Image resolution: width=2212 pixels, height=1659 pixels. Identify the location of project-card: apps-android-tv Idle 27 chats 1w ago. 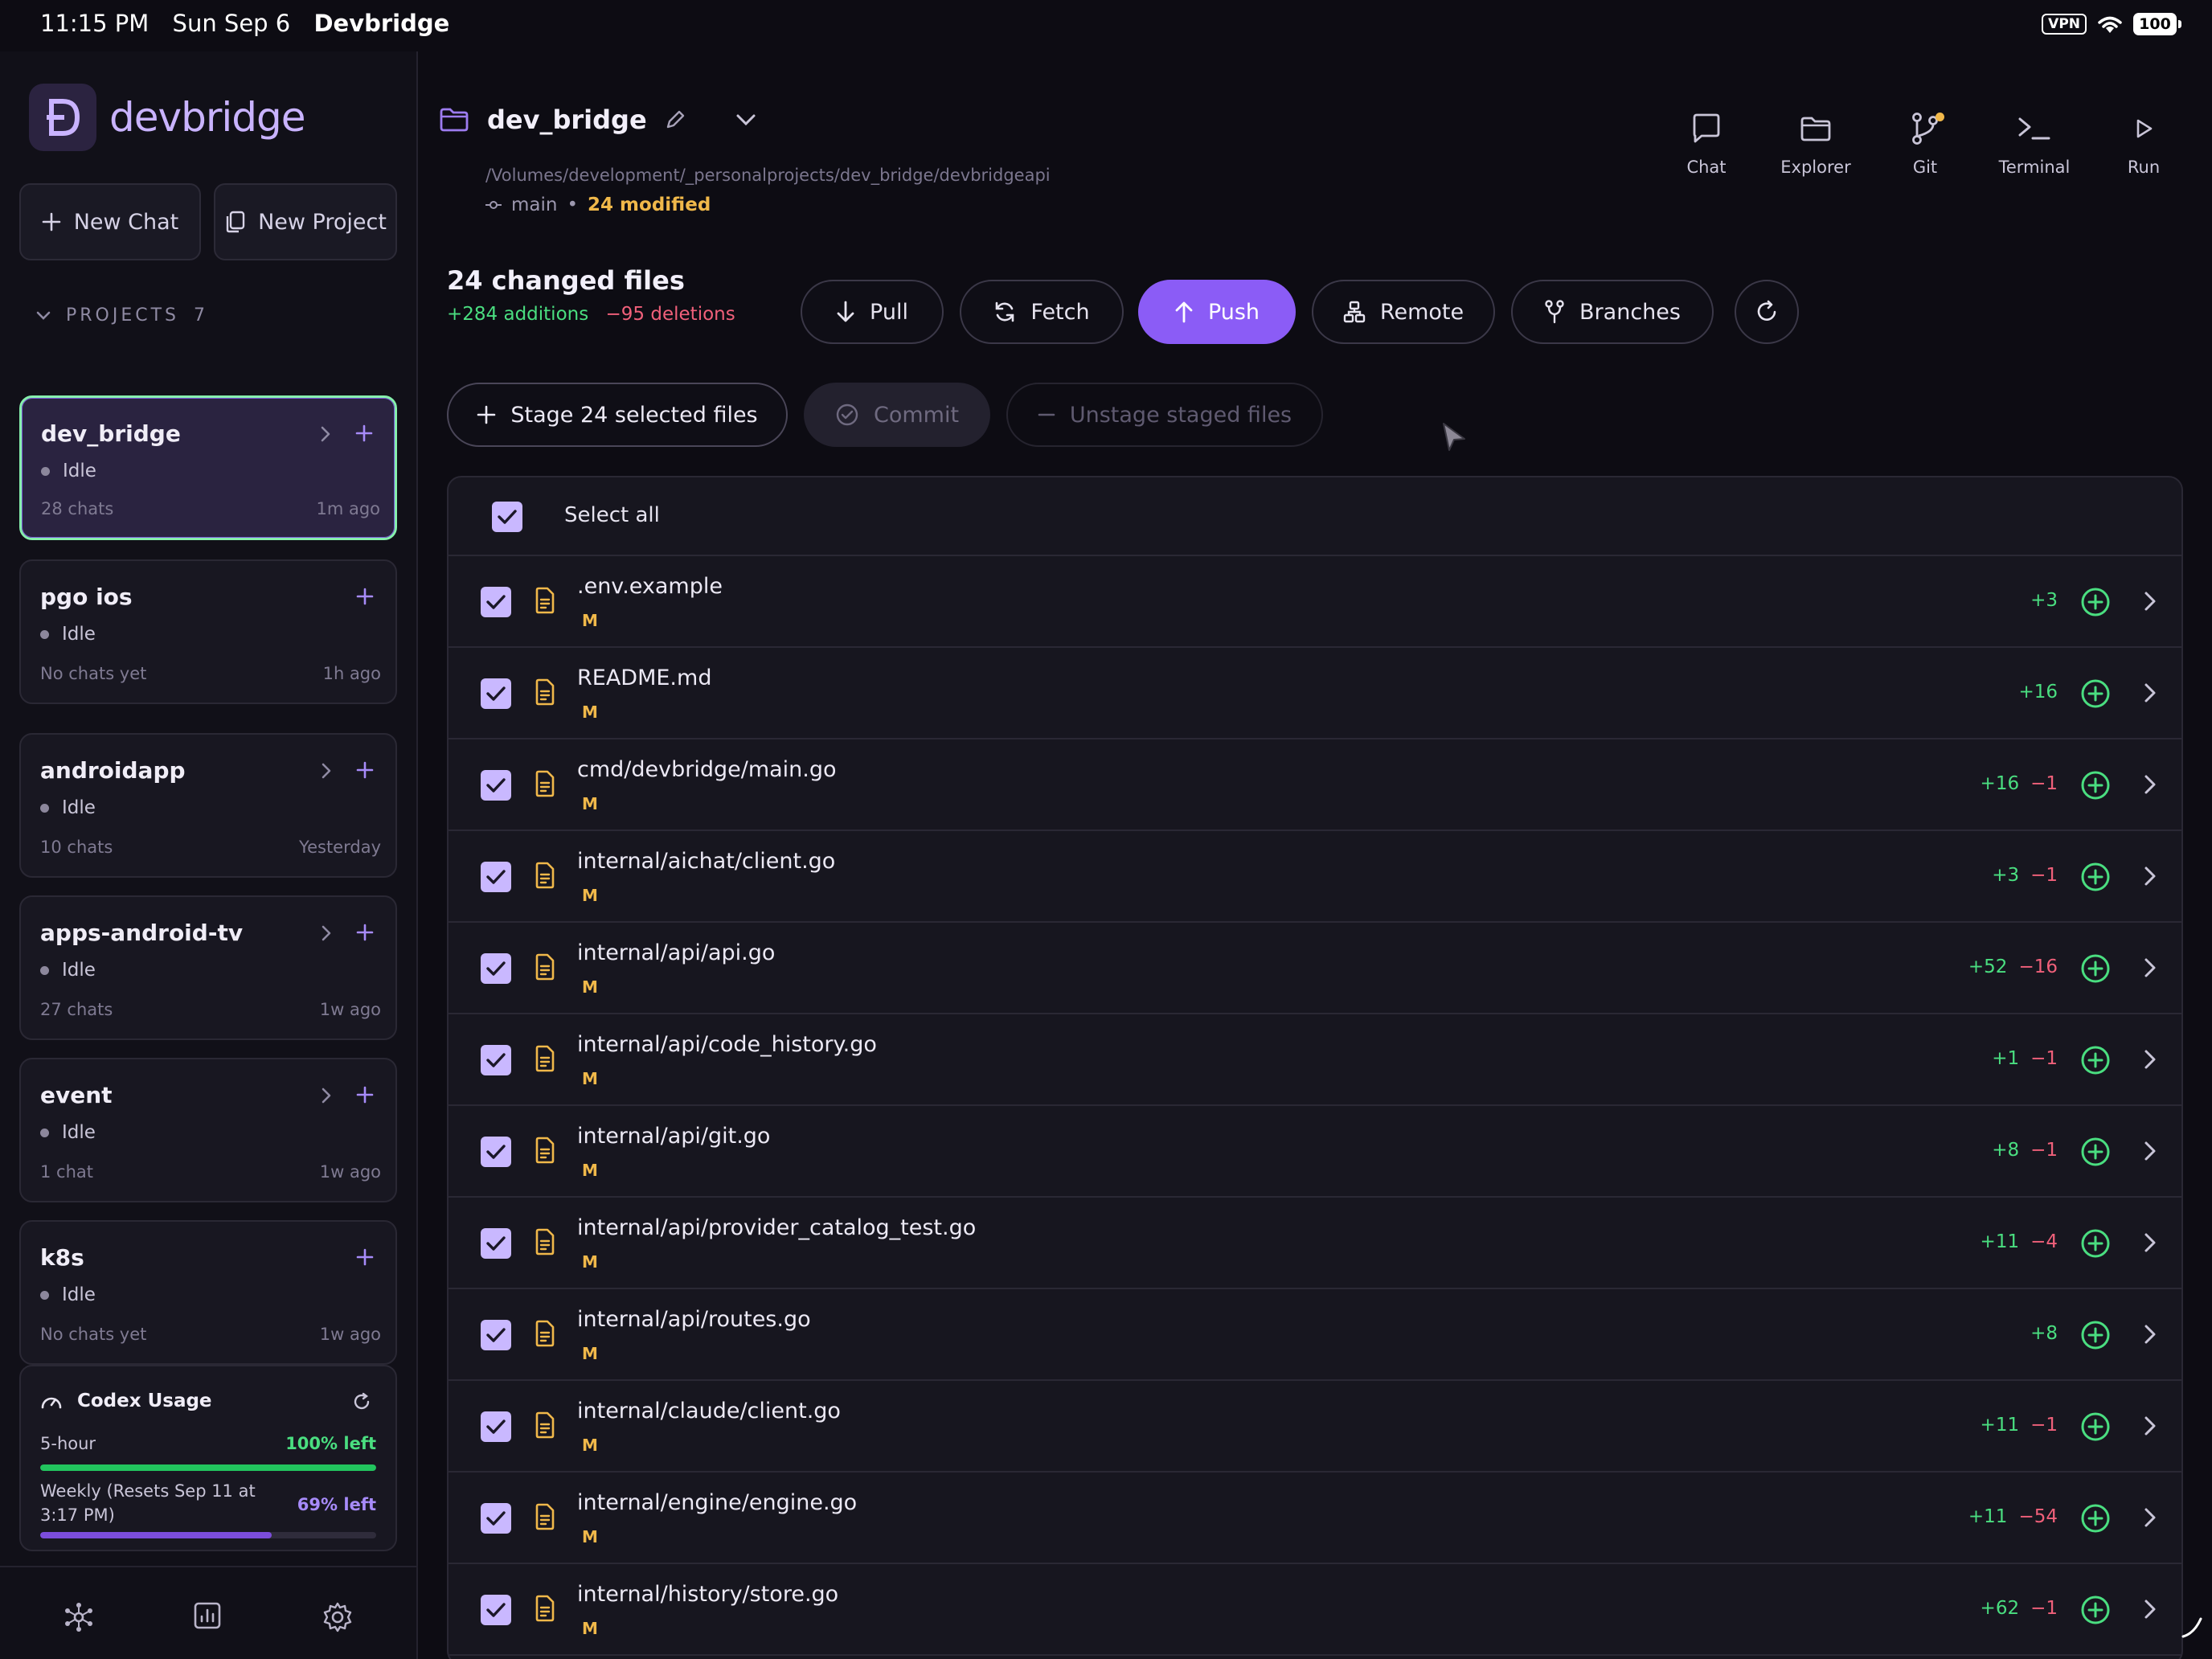
(208, 968).